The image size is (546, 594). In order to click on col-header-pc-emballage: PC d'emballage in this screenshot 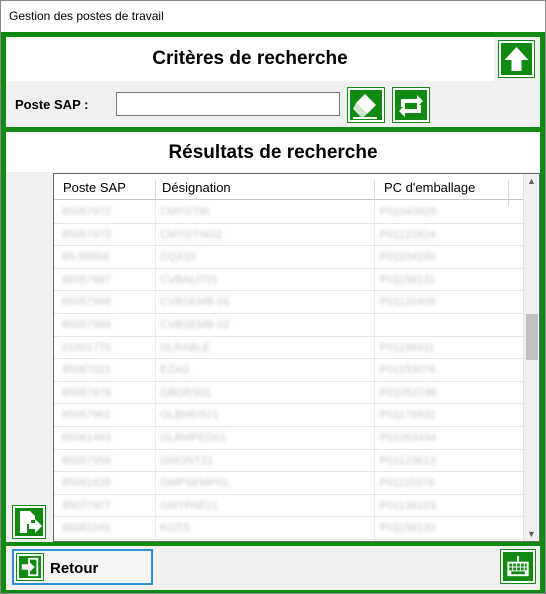, I will do `click(429, 187)`.